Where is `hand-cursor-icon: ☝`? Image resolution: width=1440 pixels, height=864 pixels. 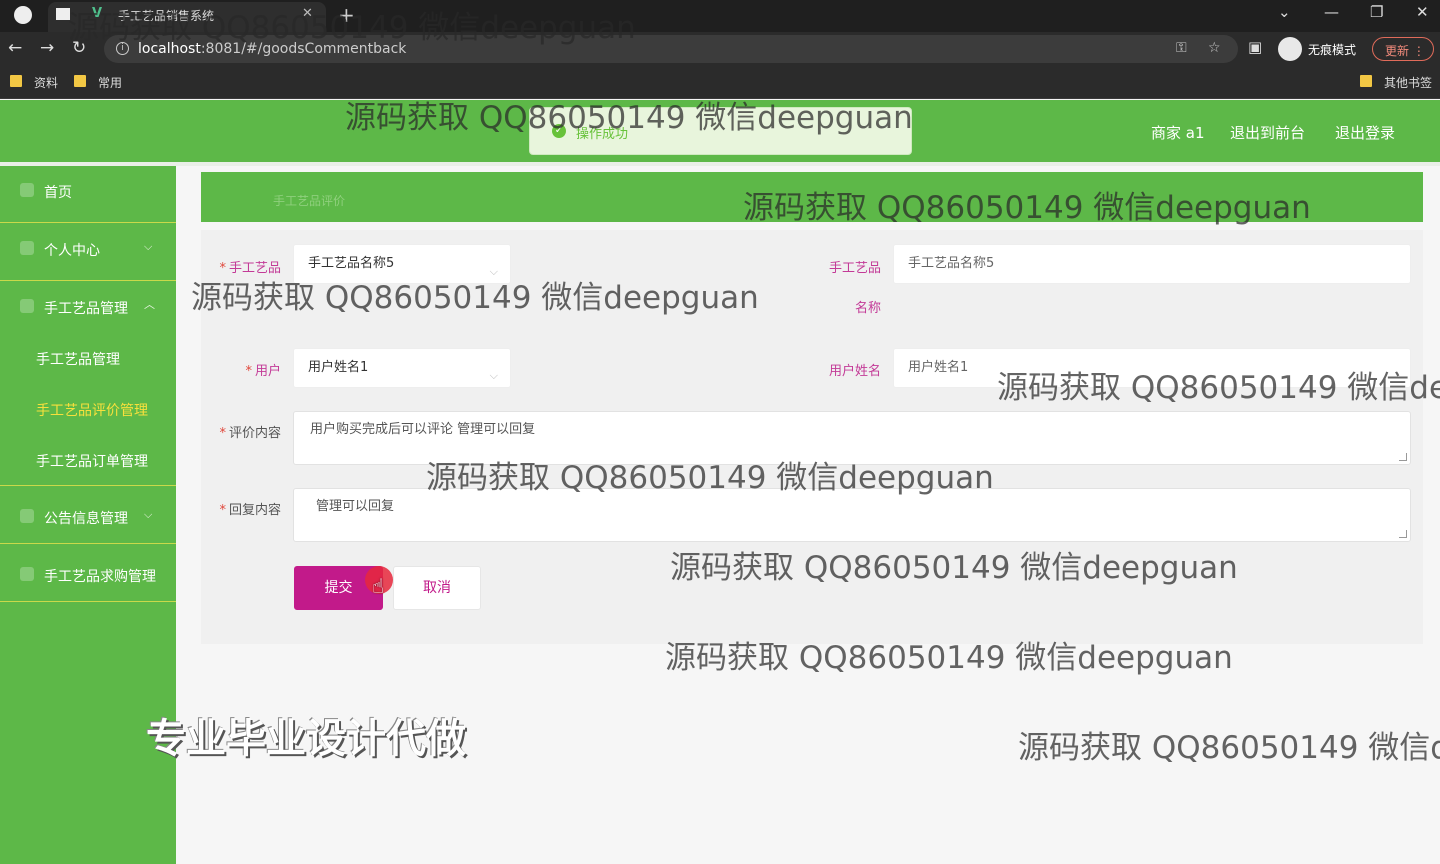 hand-cursor-icon: ☝ is located at coordinates (378, 586).